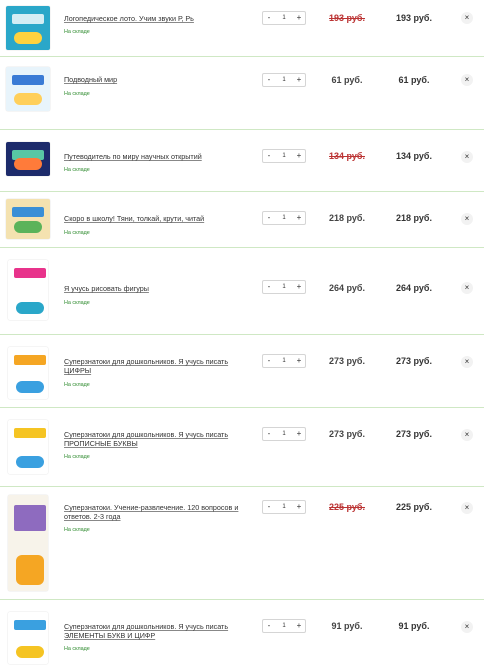 The width and height of the screenshot is (484, 669). Describe the element at coordinates (414, 80) in the screenshot. I see `line-total: 61 руб.` at that location.